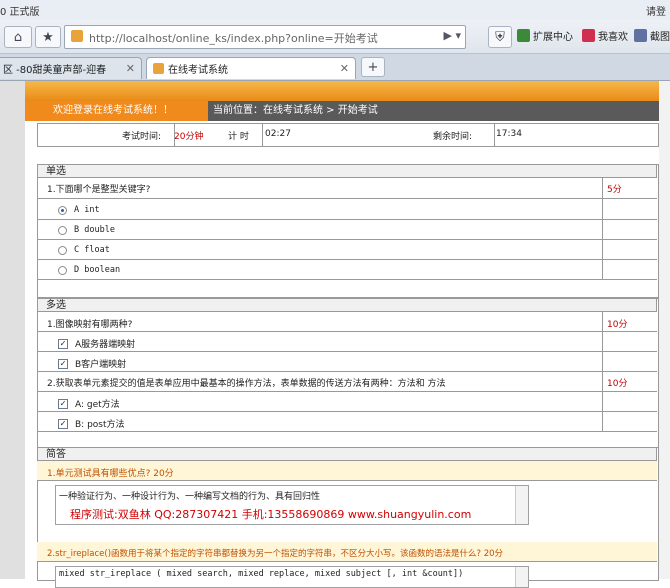 This screenshot has height=588, width=670. I want to click on essay-question-1-text: 1.单元测试具有哪些优点? 20分, so click(110, 474).